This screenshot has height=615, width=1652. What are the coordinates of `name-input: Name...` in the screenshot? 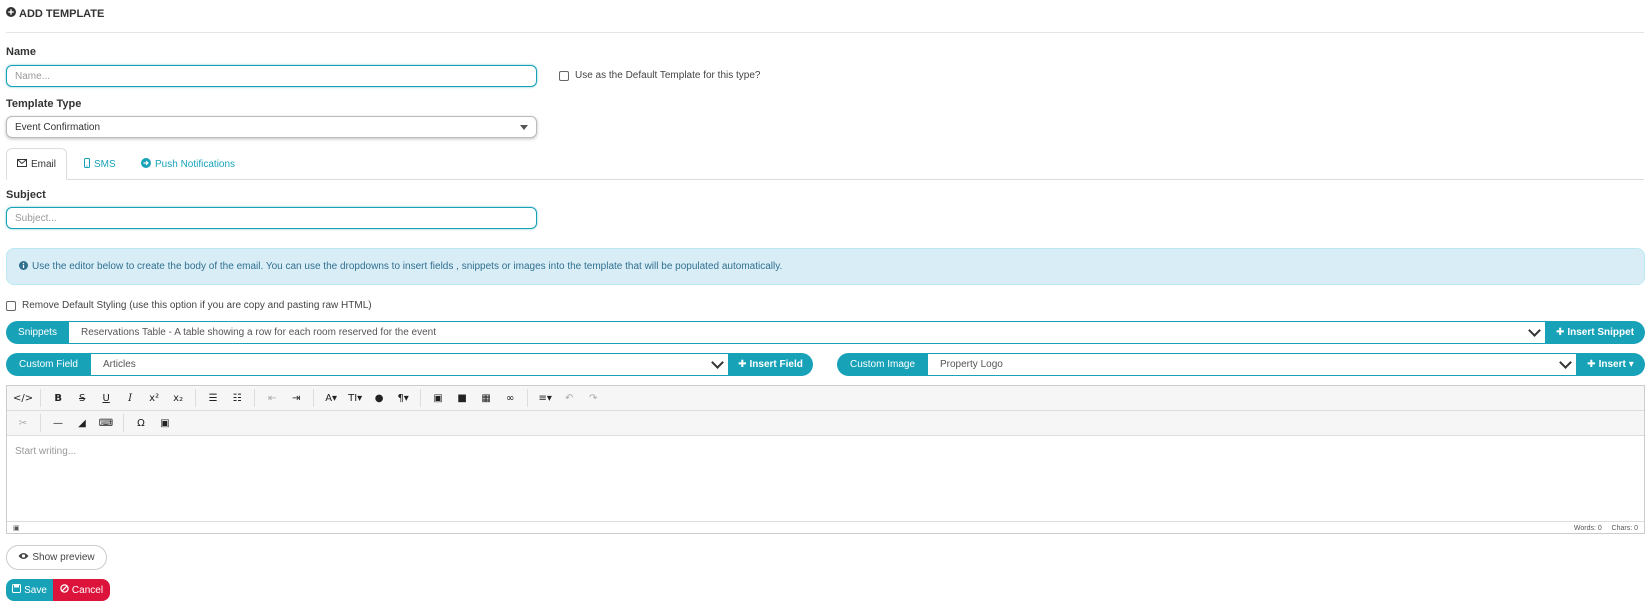 It's located at (271, 76).